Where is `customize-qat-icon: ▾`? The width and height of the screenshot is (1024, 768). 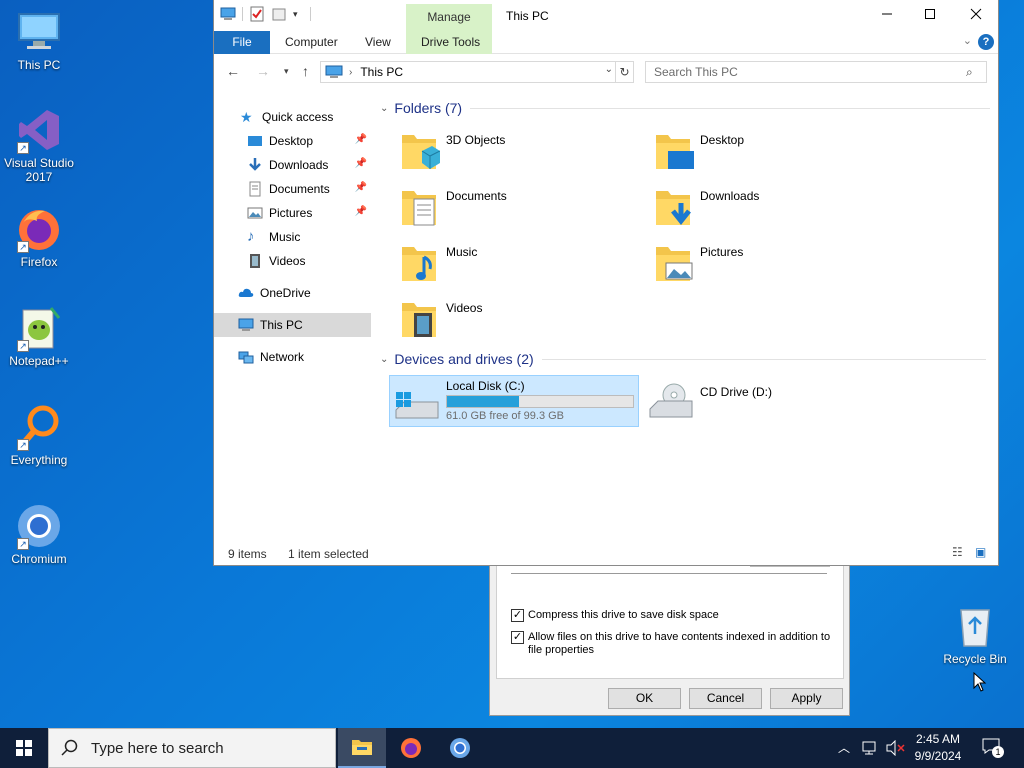 customize-qat-icon: ▾ is located at coordinates (295, 14).